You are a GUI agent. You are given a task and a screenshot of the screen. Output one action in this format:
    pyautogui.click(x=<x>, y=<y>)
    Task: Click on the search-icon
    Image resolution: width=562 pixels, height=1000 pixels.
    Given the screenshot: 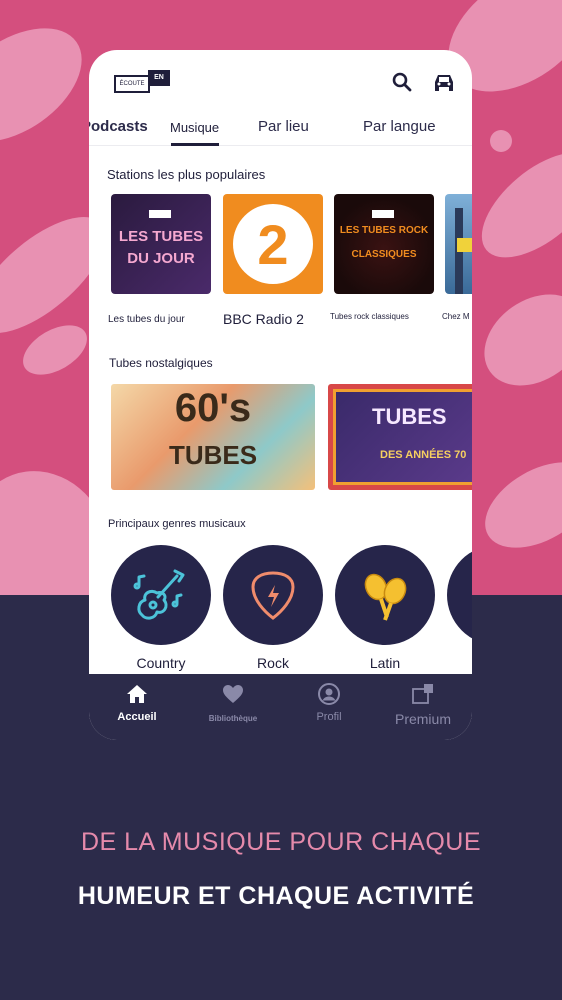 What is the action you would take?
    pyautogui.click(x=402, y=82)
    